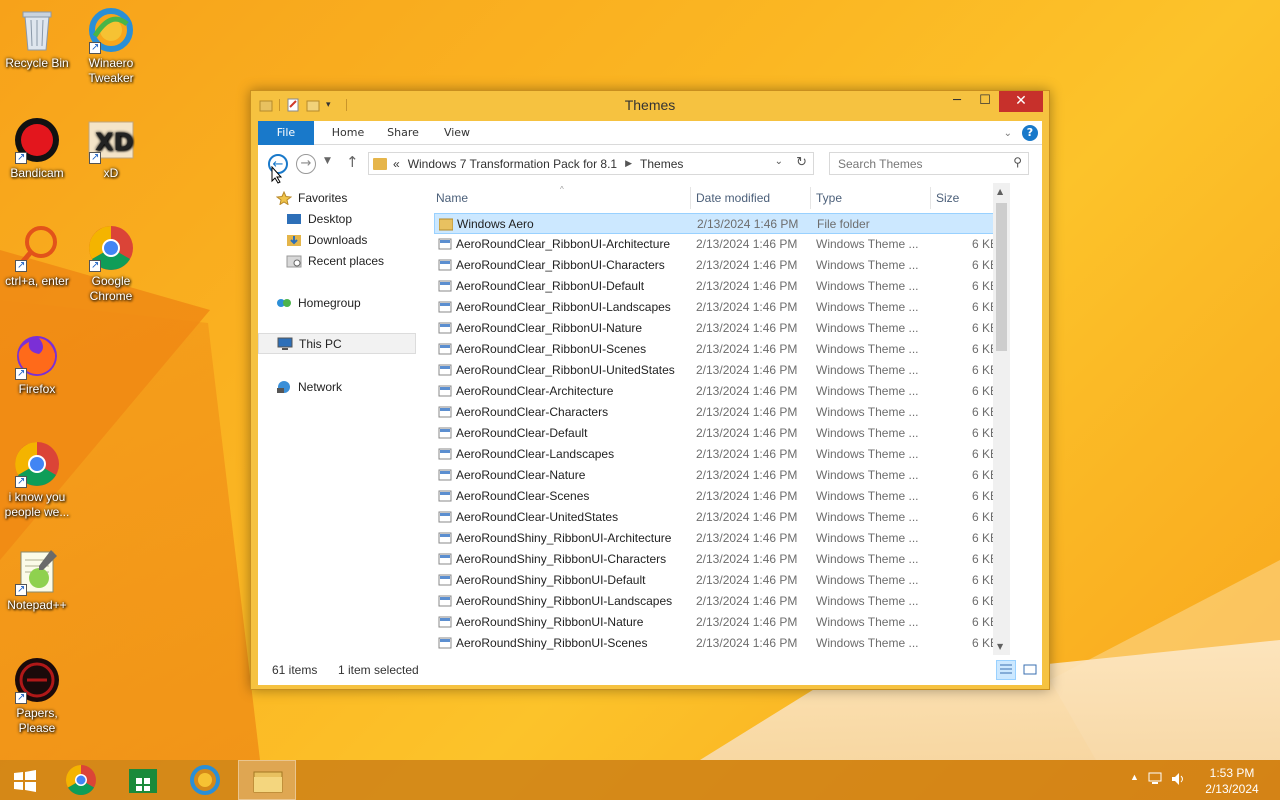  I want to click on title-bar: ▾ Themes ─ ☐ ✕, so click(650, 105).